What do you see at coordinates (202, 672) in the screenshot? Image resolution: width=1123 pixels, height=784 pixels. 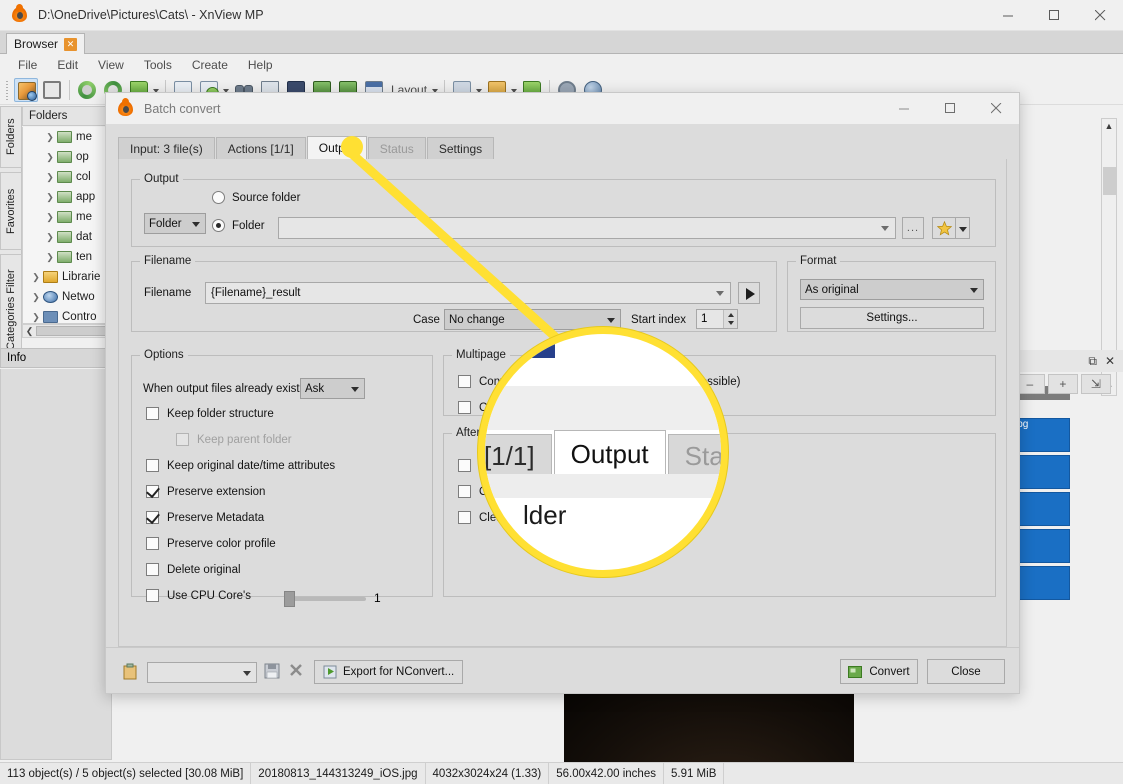 I see `script-combo` at bounding box center [202, 672].